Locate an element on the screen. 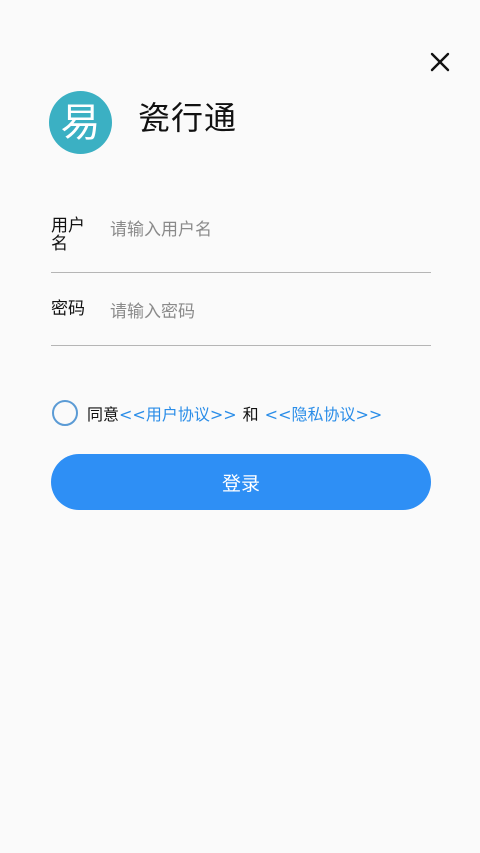 This screenshot has width=480, height=853. password-label: 密码 is located at coordinates (68, 309).